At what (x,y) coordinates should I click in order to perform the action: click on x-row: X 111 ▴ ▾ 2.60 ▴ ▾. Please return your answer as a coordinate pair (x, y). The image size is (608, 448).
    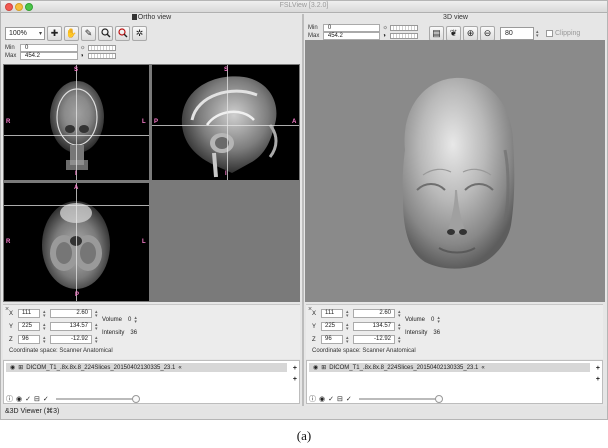
    Looking at the image, I should click on (54, 313).